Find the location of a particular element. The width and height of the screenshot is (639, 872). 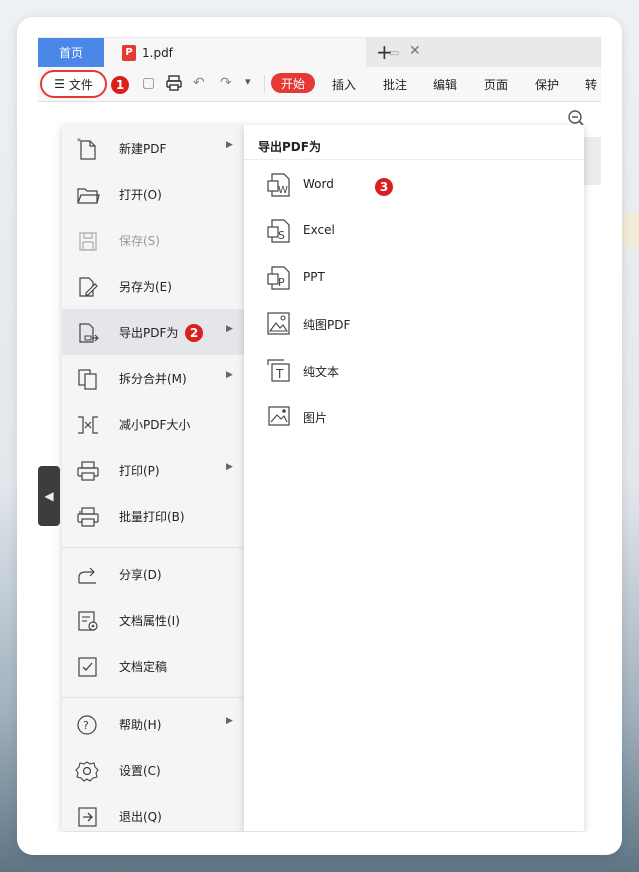

picture-icon is located at coordinates (279, 416).